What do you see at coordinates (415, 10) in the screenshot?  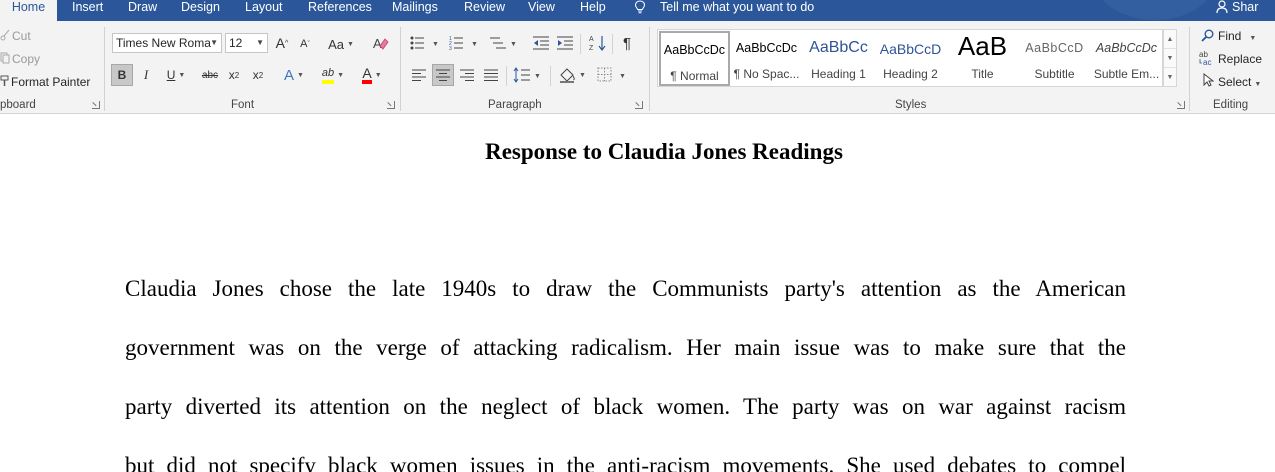 I see `tab-mailings: Mailings` at bounding box center [415, 10].